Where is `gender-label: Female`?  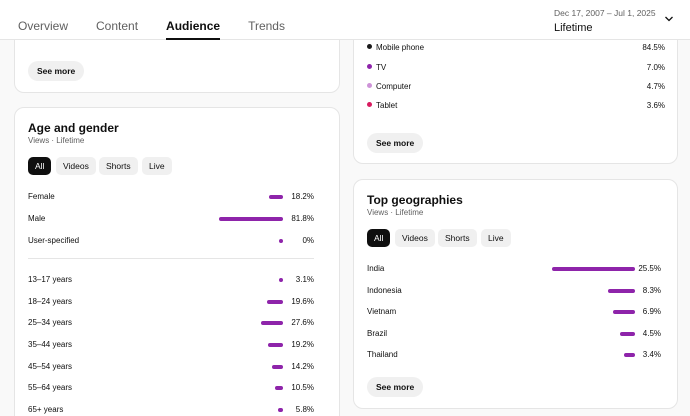
gender-label: Female is located at coordinates (41, 196).